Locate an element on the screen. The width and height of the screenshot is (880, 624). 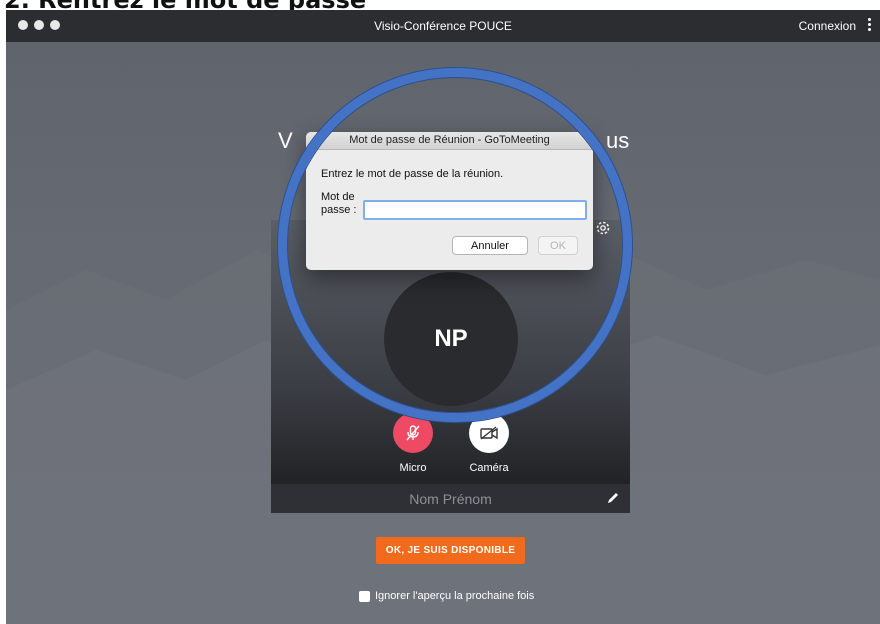
window-titlebar: Visio-Conférence POUCE Connexion is located at coordinates (443, 26).